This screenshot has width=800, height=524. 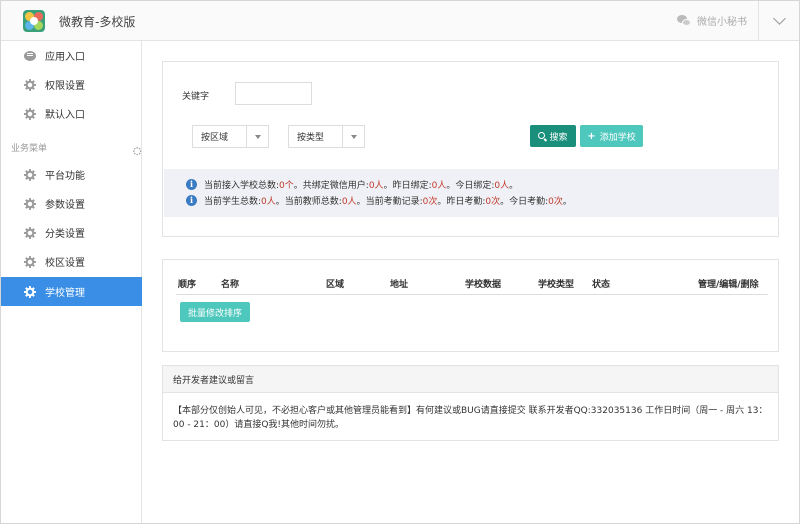 What do you see at coordinates (29, 55) in the screenshot?
I see `chat-bubble-icon` at bounding box center [29, 55].